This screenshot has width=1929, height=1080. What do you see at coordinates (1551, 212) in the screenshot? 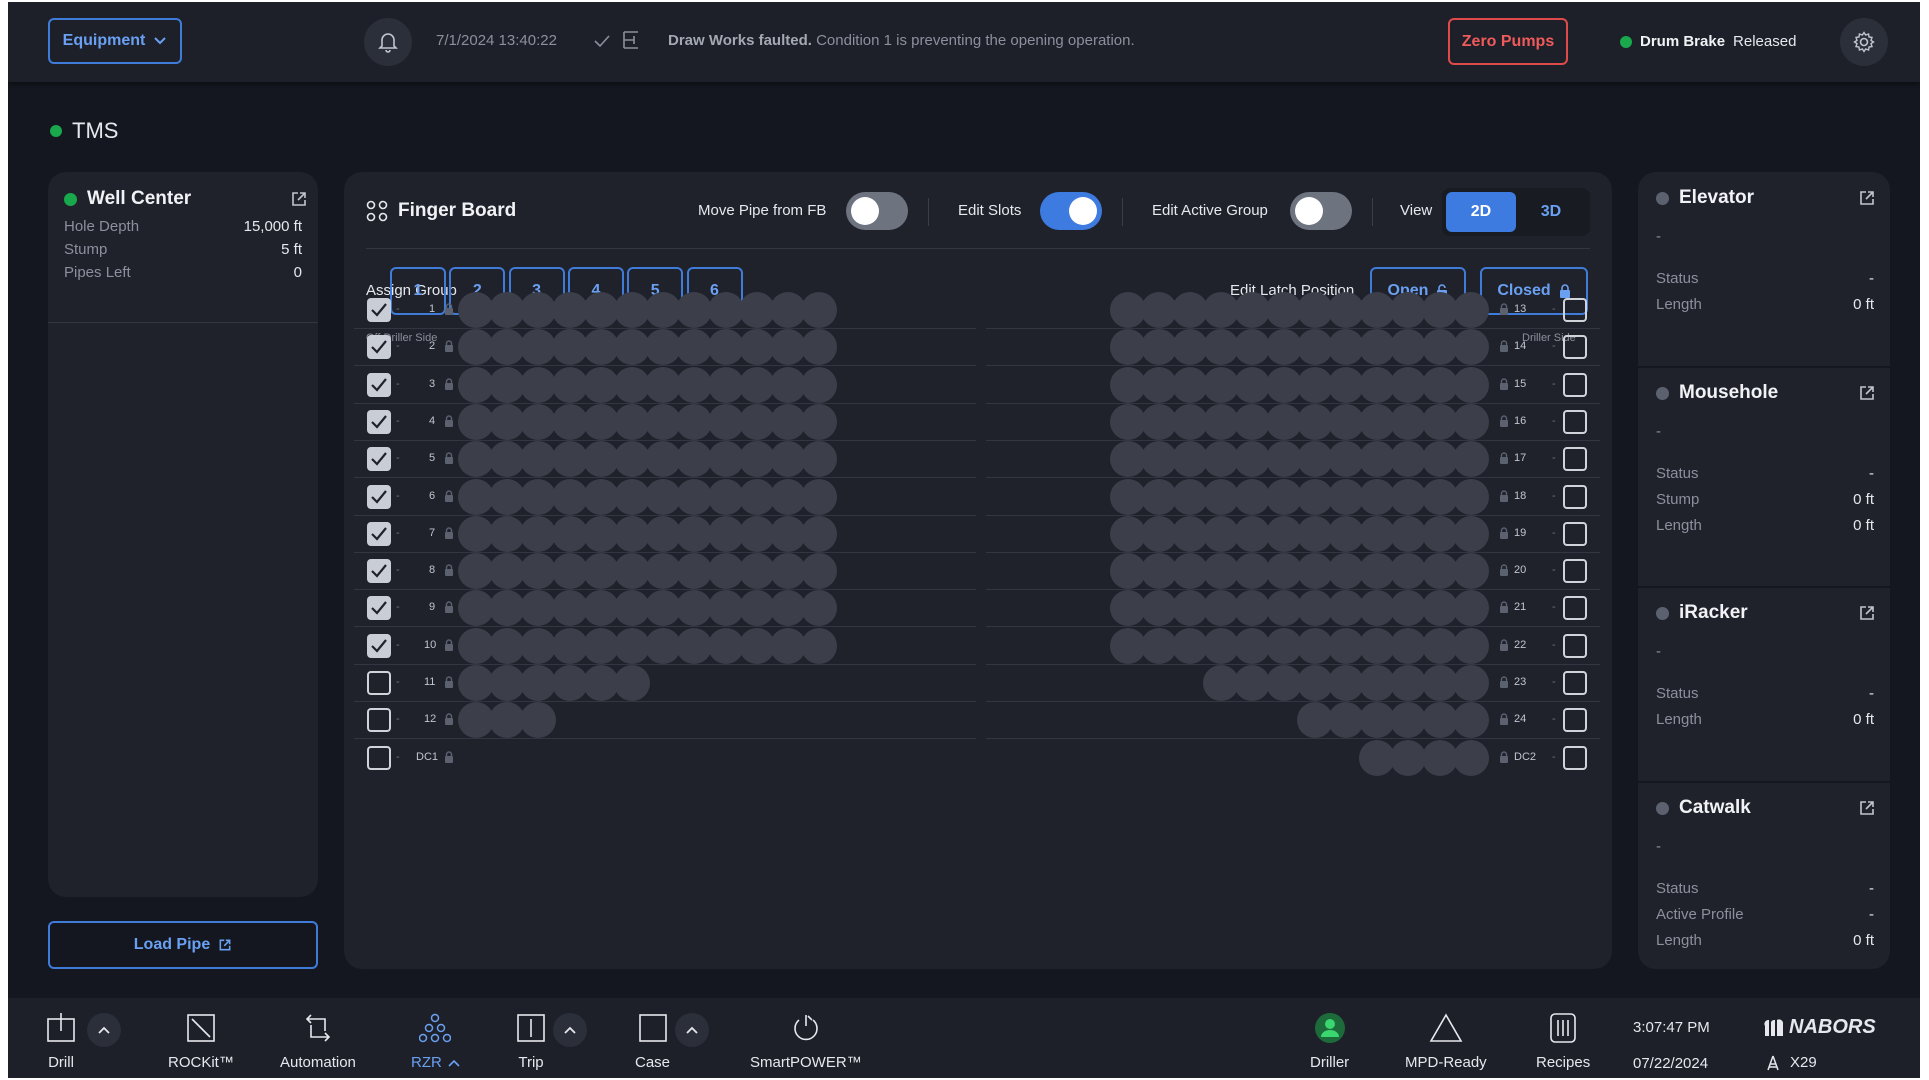
I see `view-3d-button: 3D` at bounding box center [1551, 212].